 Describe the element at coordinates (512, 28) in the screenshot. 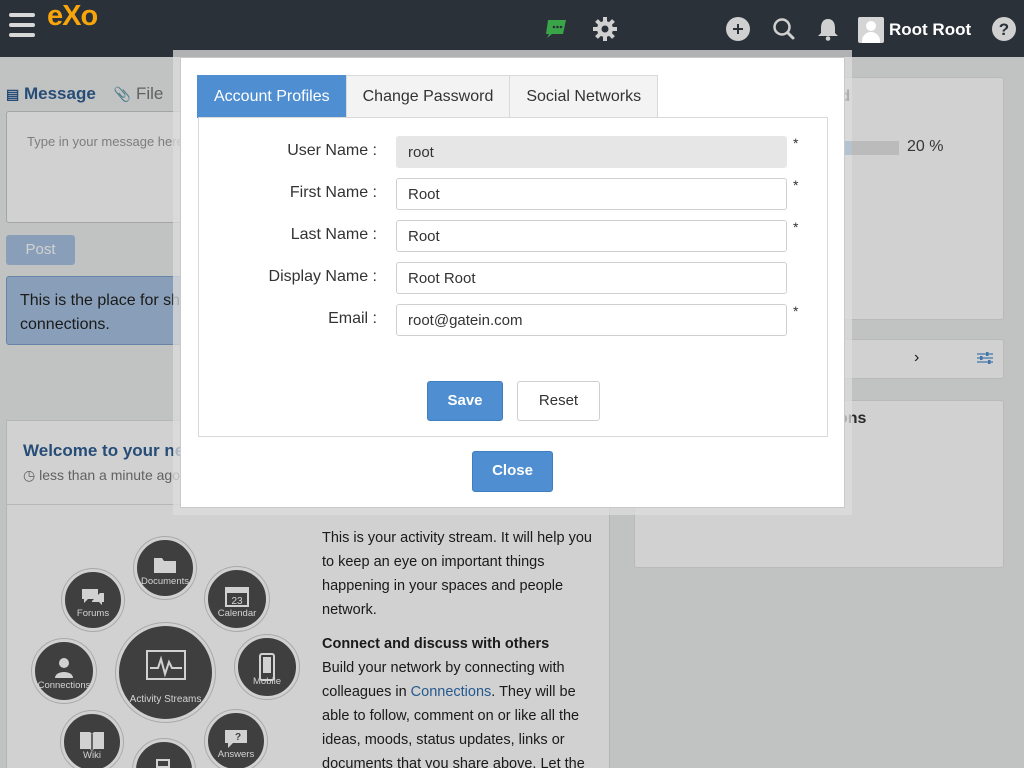

I see `top-navbar: eXo Root Root ?` at that location.